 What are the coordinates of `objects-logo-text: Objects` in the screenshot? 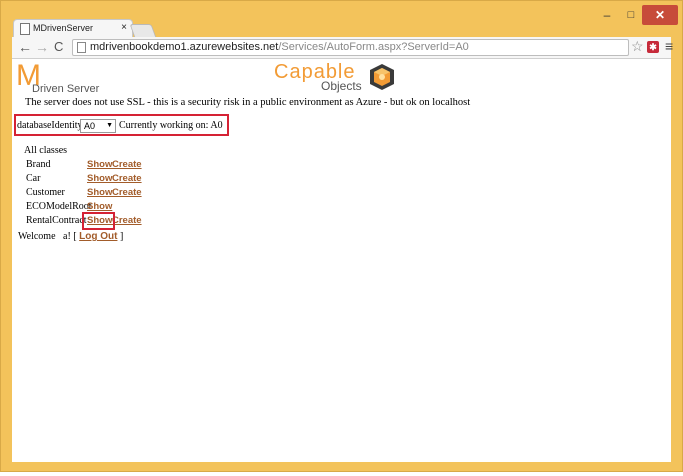 It's located at (341, 86).